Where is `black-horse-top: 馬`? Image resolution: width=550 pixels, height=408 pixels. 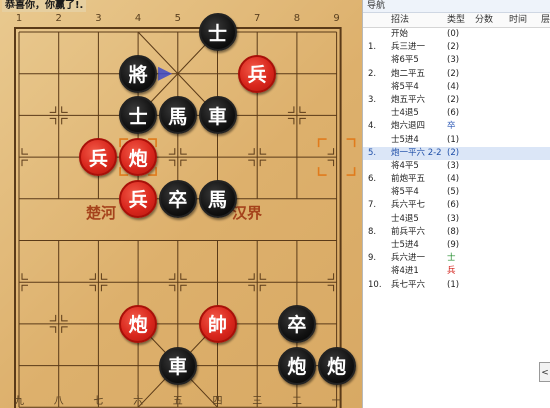
black-horse-top: 馬 is located at coordinates (177, 115).